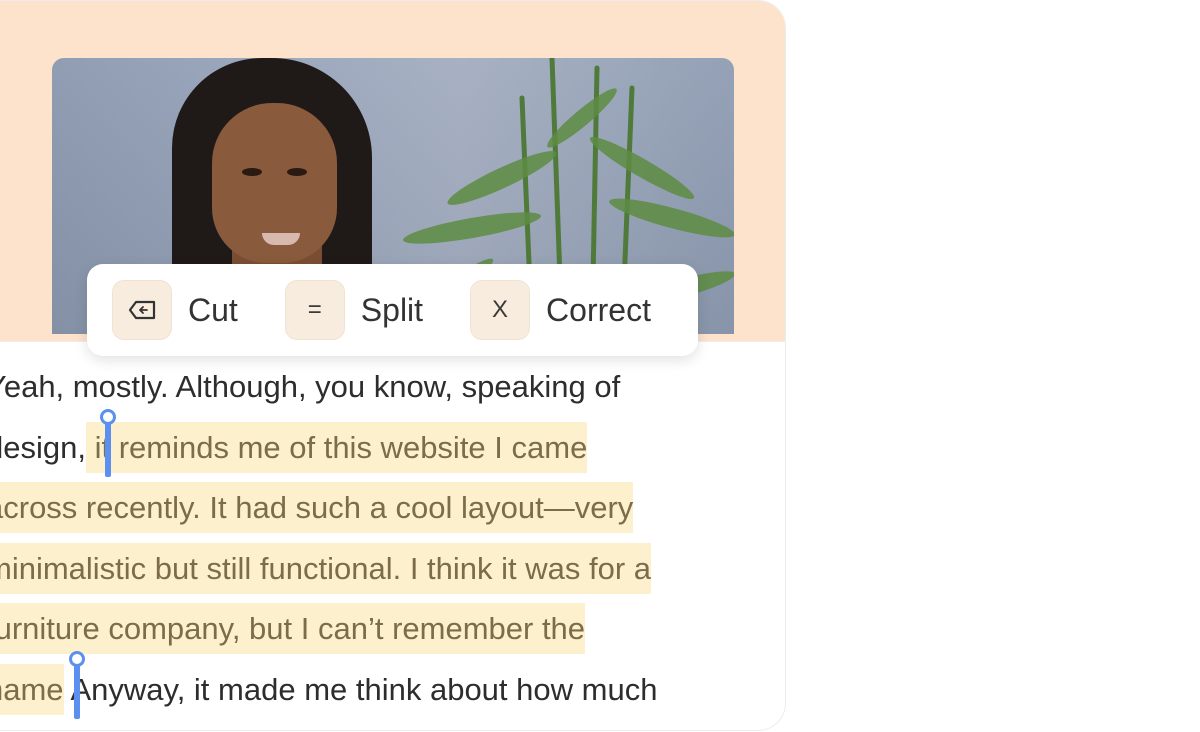 The width and height of the screenshot is (1200, 732). Describe the element at coordinates (32, 689) in the screenshot. I see `selected-text: name` at that location.